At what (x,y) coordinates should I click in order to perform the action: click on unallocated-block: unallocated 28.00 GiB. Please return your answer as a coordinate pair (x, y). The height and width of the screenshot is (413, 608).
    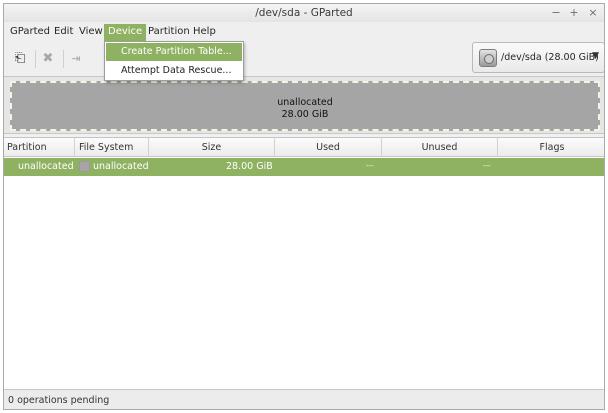
    Looking at the image, I should click on (305, 106).